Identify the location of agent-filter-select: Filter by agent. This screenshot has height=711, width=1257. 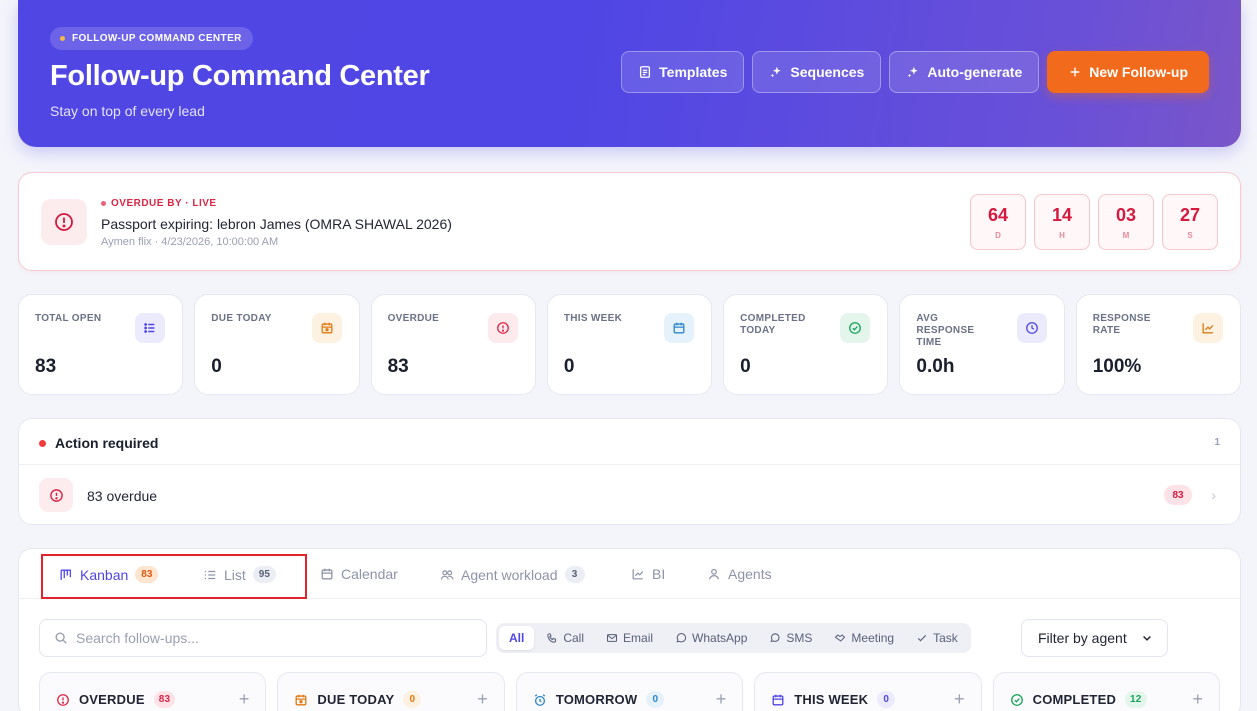
(1094, 638).